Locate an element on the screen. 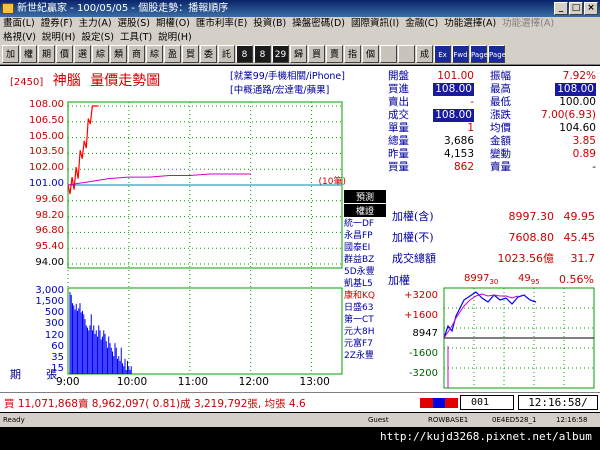  toolbar-button: 買 is located at coordinates (316, 53).